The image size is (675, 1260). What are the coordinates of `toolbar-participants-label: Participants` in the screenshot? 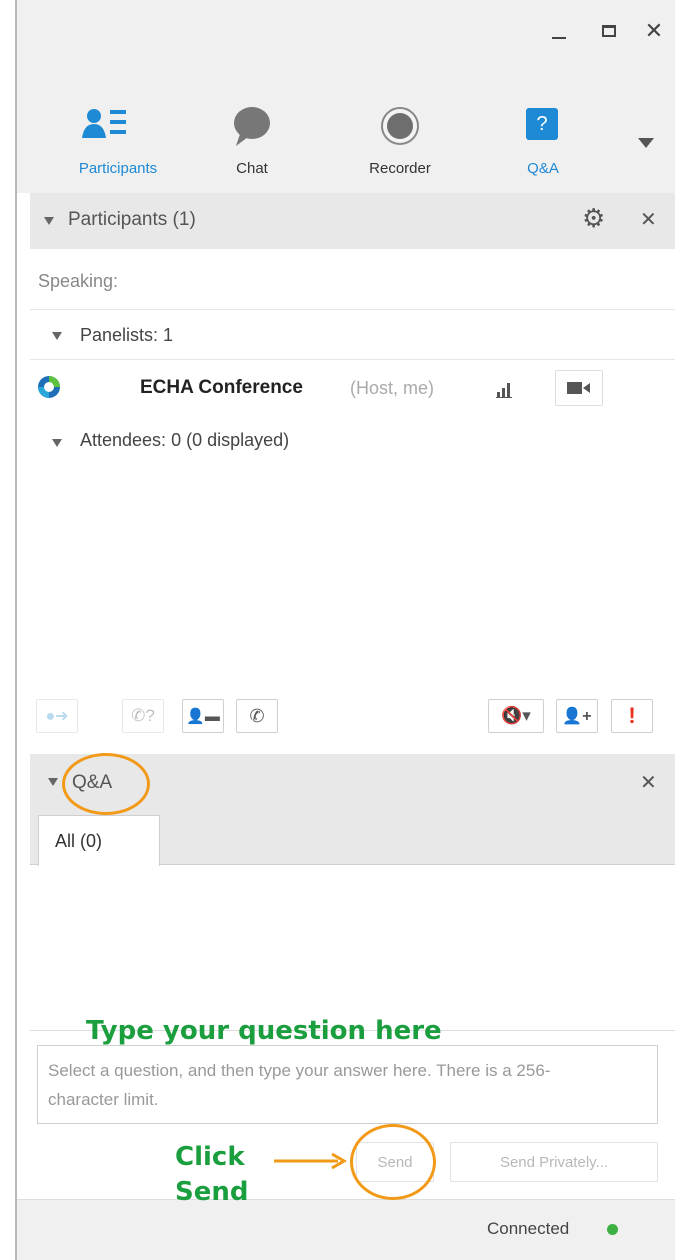 It's located at (118, 168).